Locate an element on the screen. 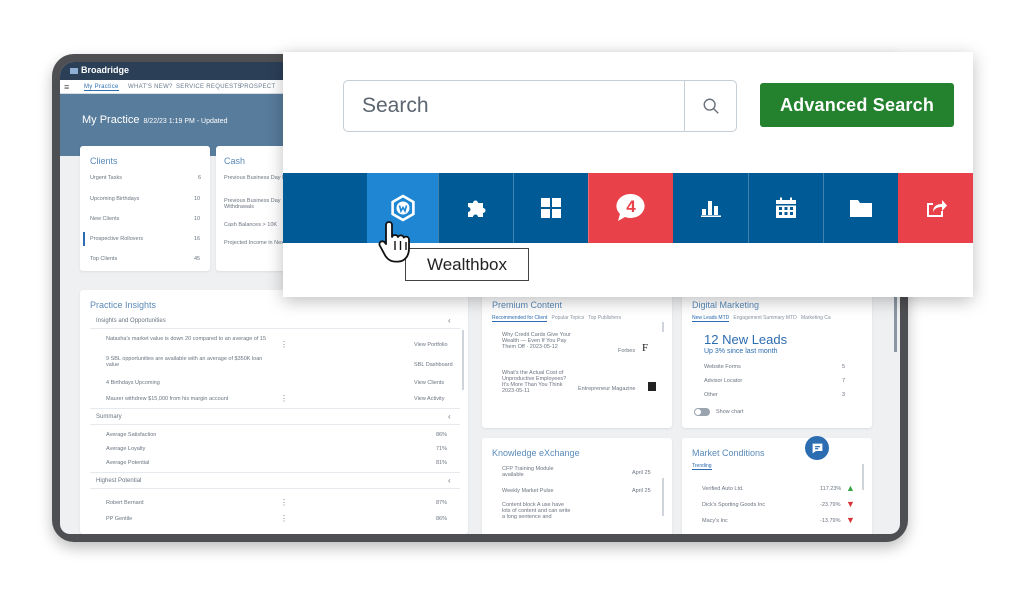 Image resolution: width=1024 pixels, height=594 pixels. analytics-button is located at coordinates (710, 208).